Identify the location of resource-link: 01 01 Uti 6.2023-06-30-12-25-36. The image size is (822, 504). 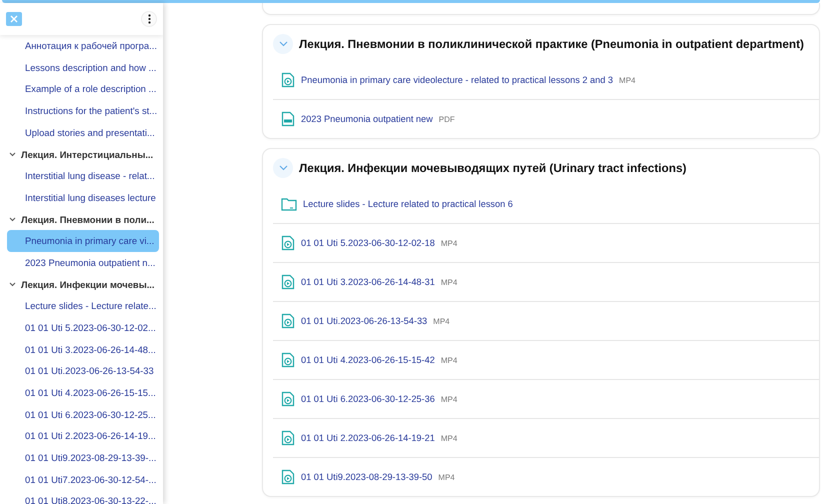
(368, 399).